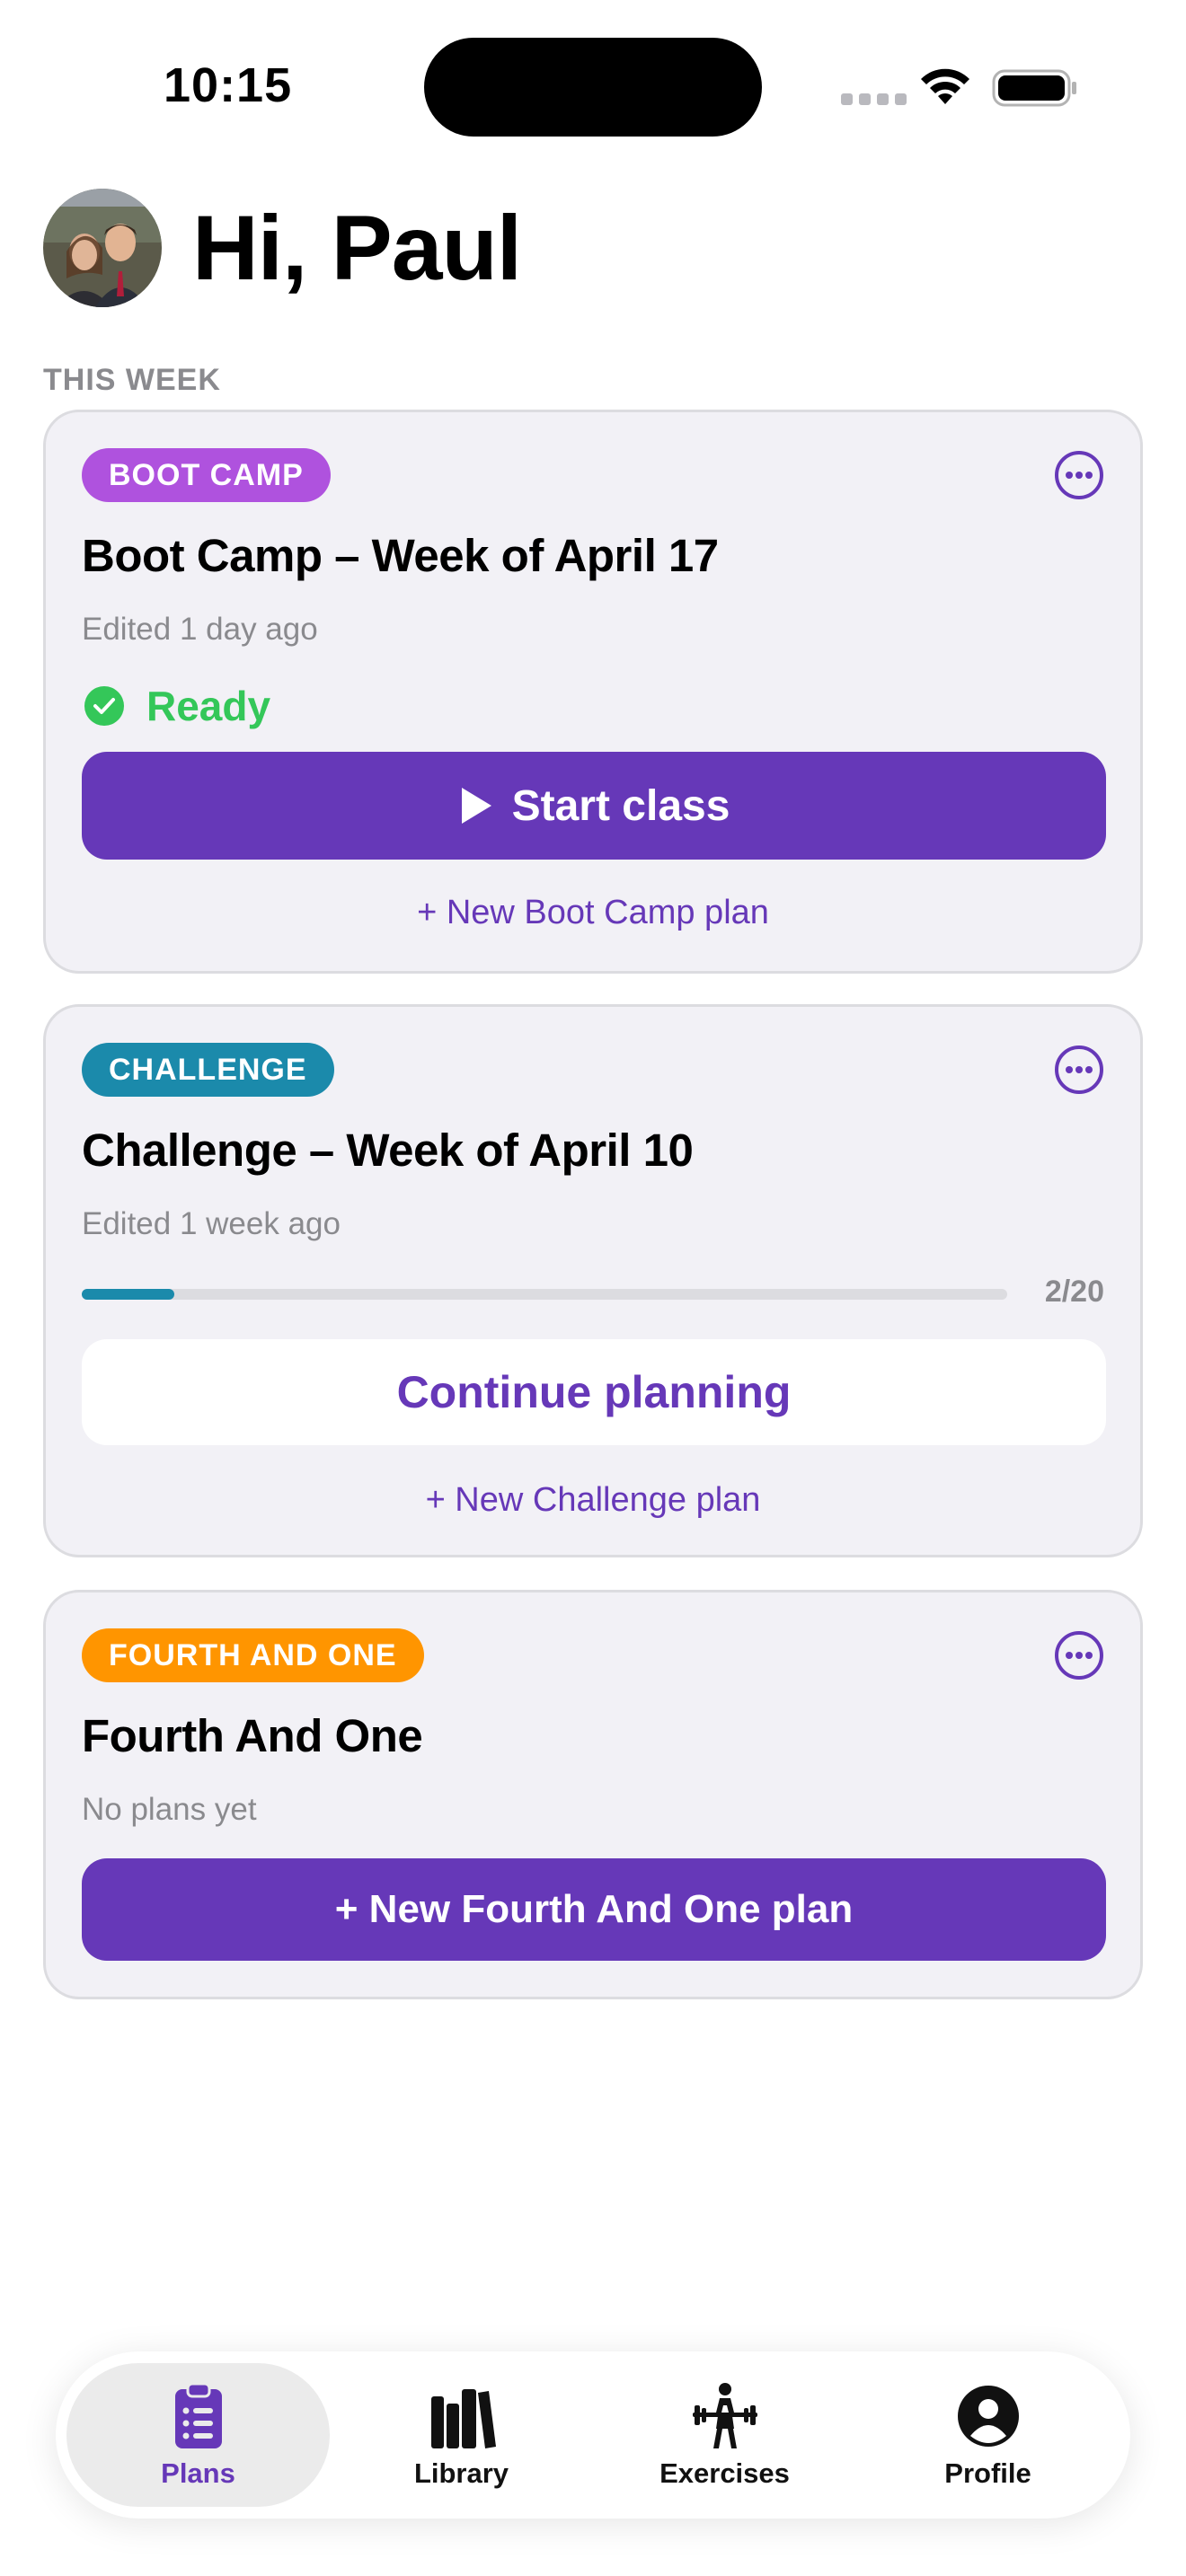 The image size is (1186, 2576). What do you see at coordinates (128, 1294) in the screenshot?
I see `progress-fill` at bounding box center [128, 1294].